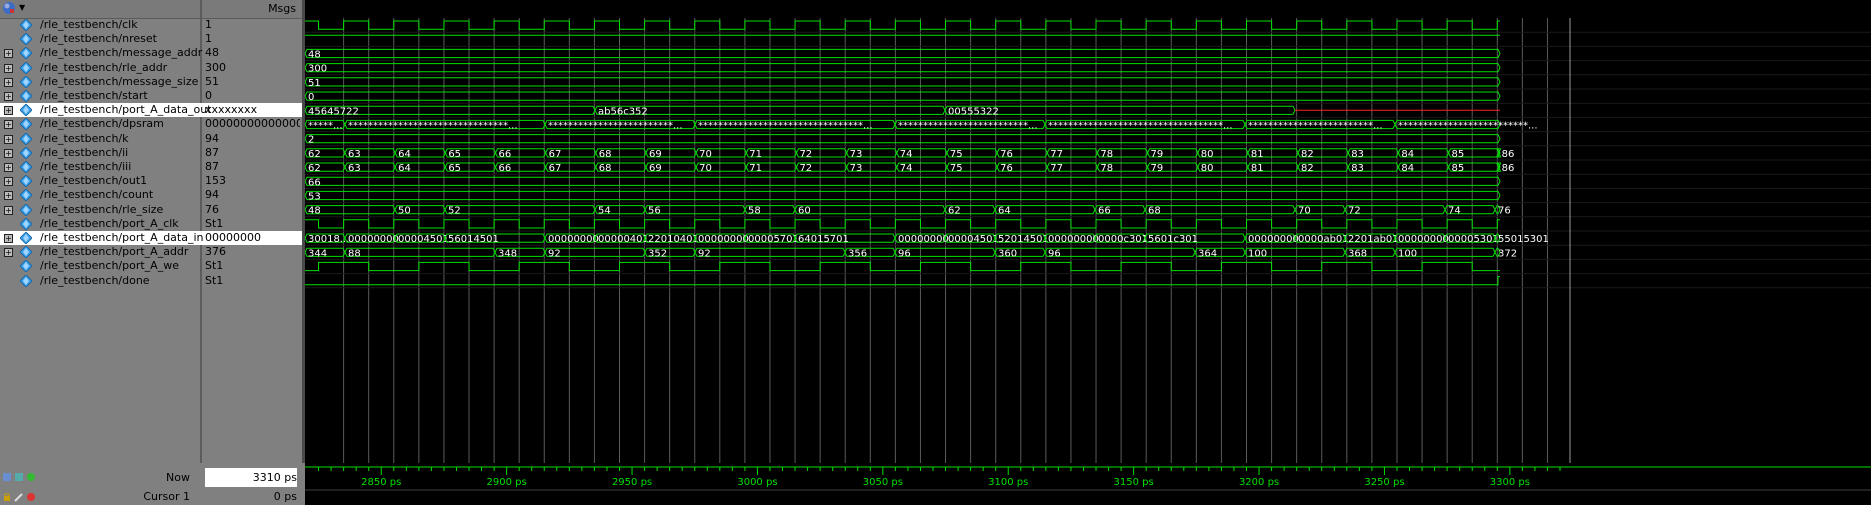 This screenshot has height=505, width=1871. I want to click on signal-row: + /rle_testbench/rle_addr 300, so click(151, 68).